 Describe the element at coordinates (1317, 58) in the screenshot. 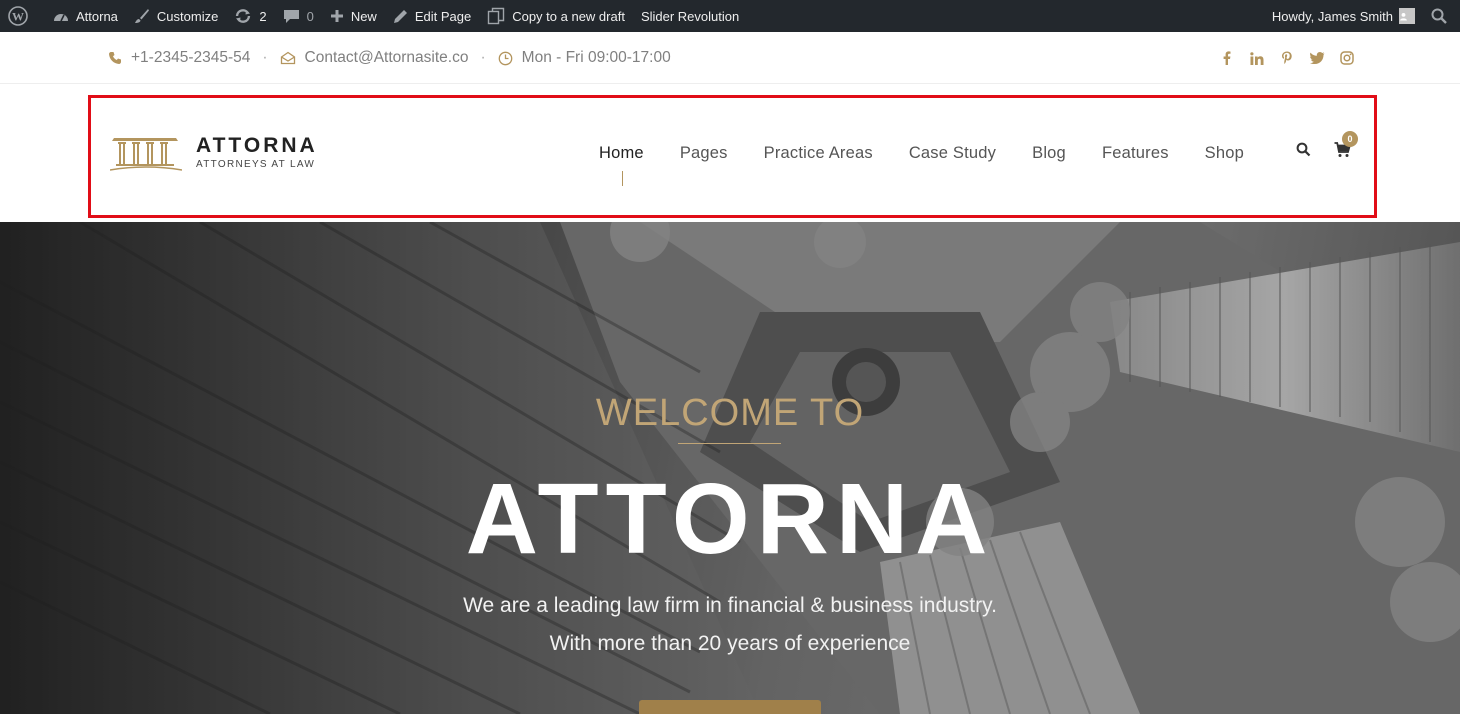

I see `twitter-icon` at that location.